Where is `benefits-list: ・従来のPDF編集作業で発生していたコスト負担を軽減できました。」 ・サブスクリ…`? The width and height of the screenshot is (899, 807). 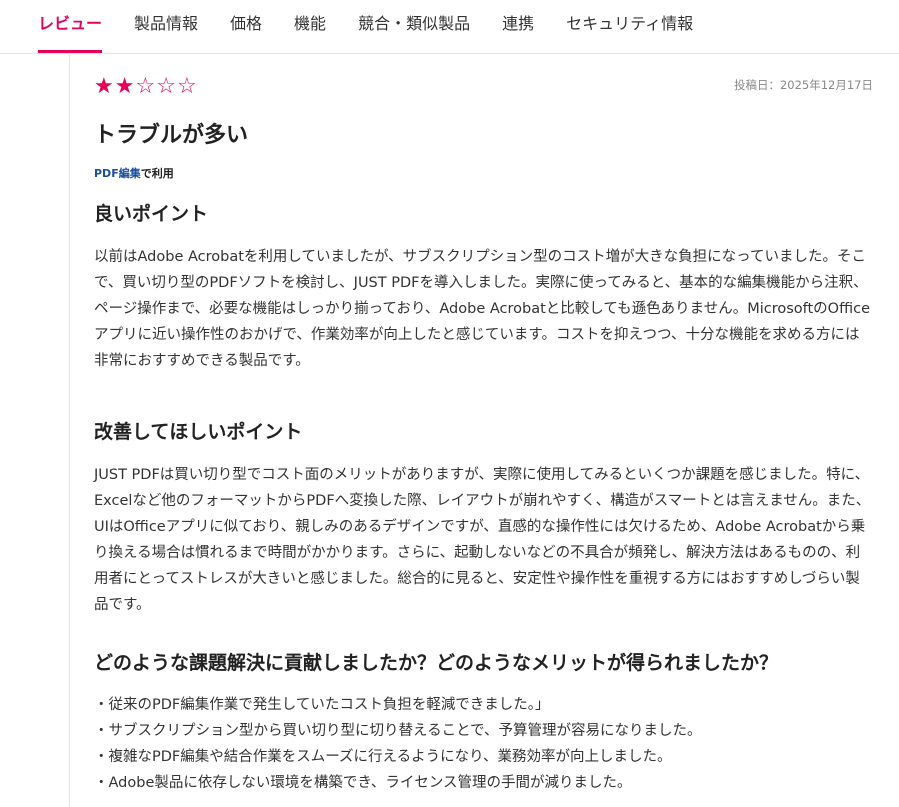
benefits-list: ・従来のPDF編集作業で発生していたコスト負担を軽減できました。」 ・サブスクリ… is located at coordinates (483, 744).